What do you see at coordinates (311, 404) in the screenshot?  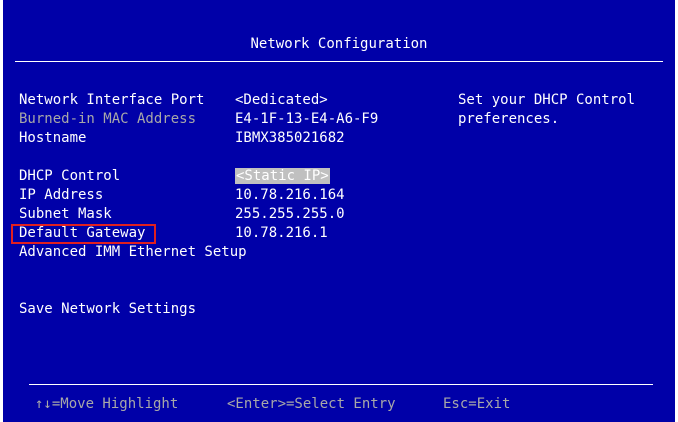 I see `footer-select-entry: <Enter>=Select Entry` at bounding box center [311, 404].